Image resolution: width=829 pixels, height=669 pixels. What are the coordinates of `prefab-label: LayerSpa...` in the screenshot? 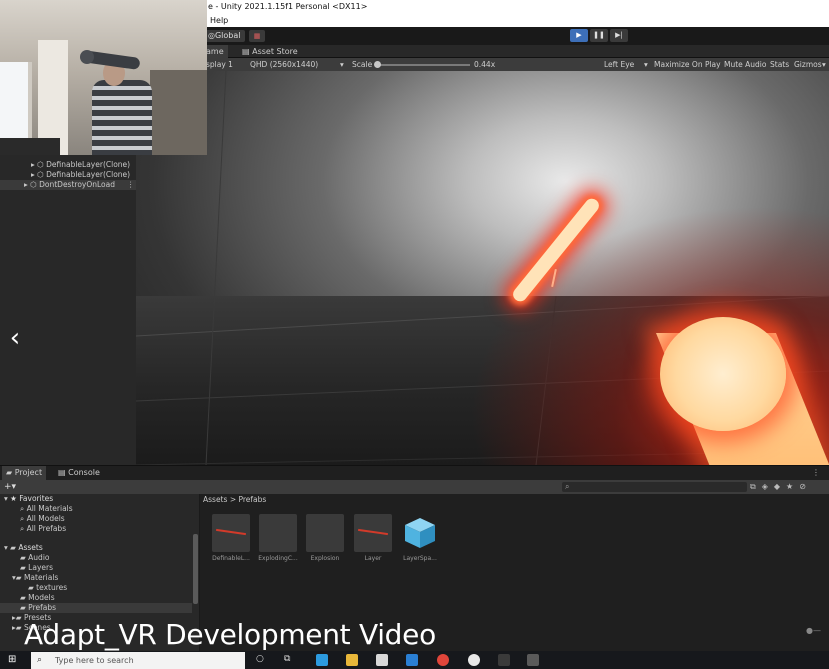 It's located at (420, 558).